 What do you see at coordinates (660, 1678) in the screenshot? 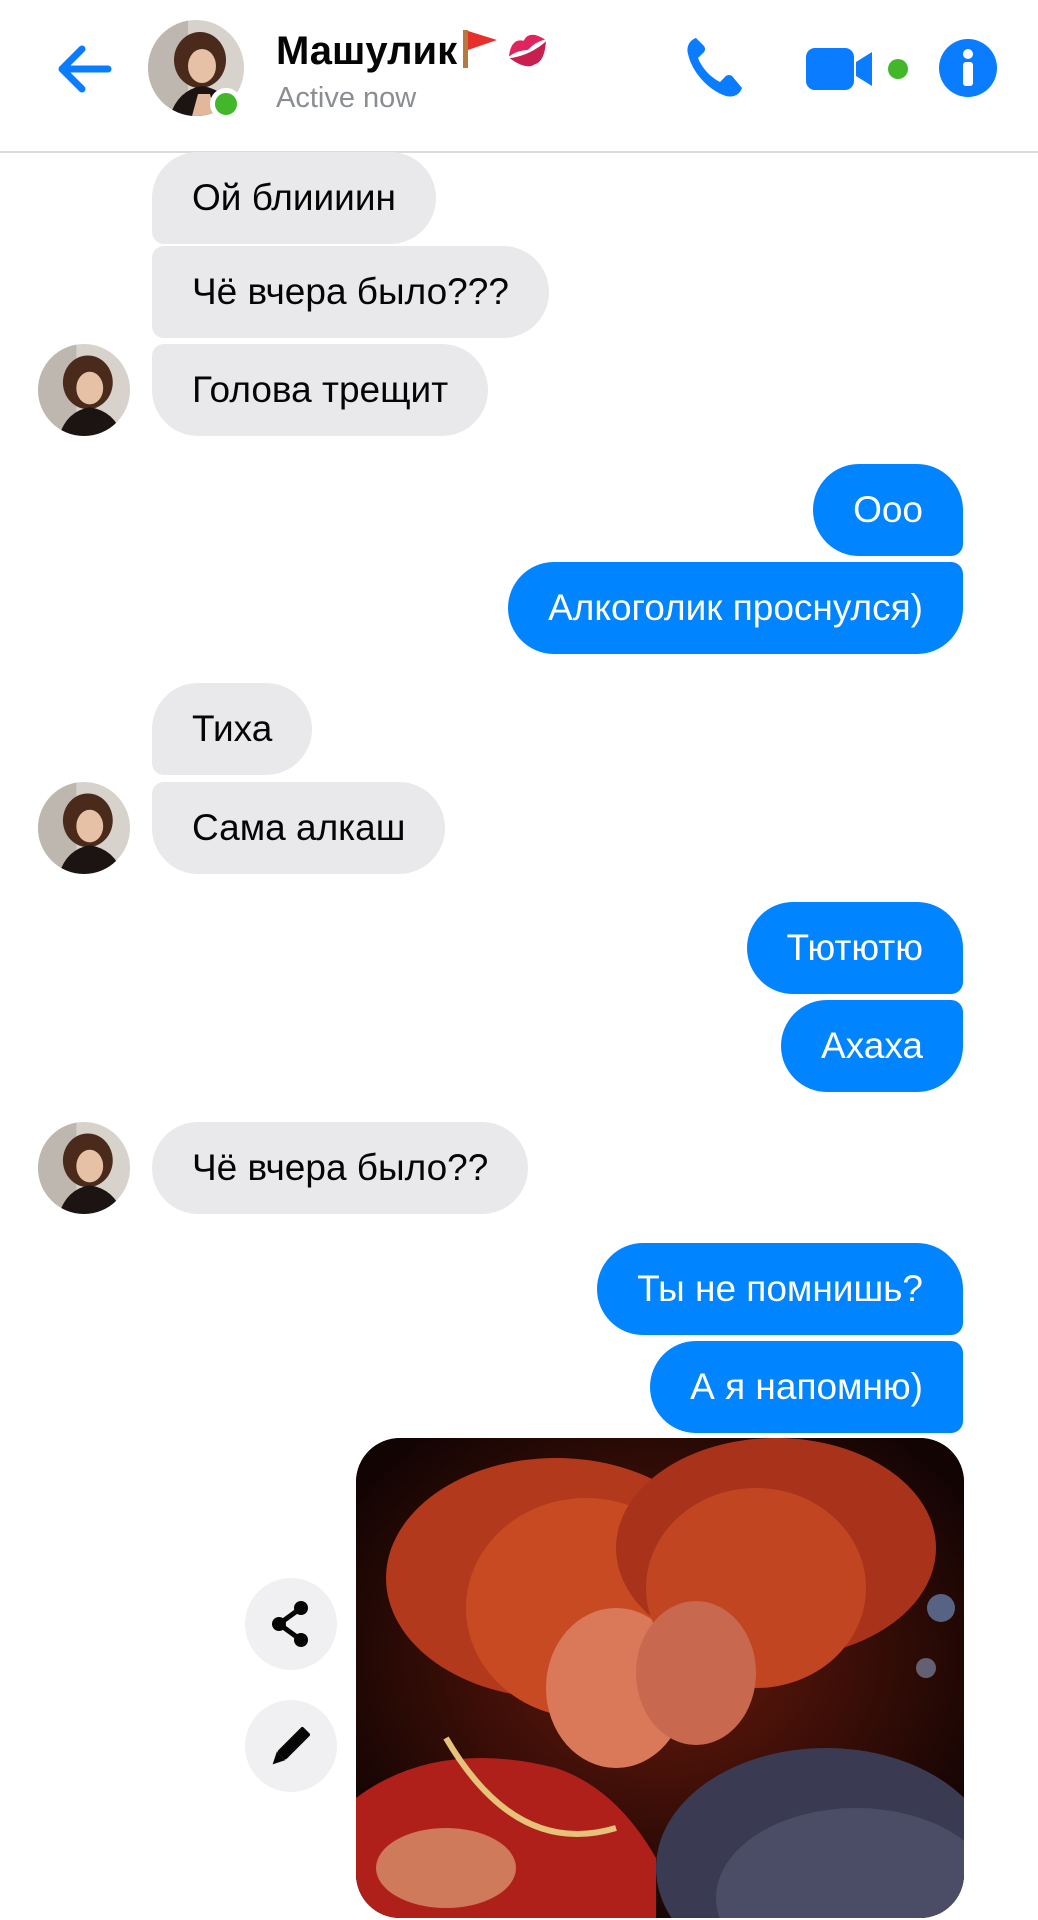
I see `image-attachment` at bounding box center [660, 1678].